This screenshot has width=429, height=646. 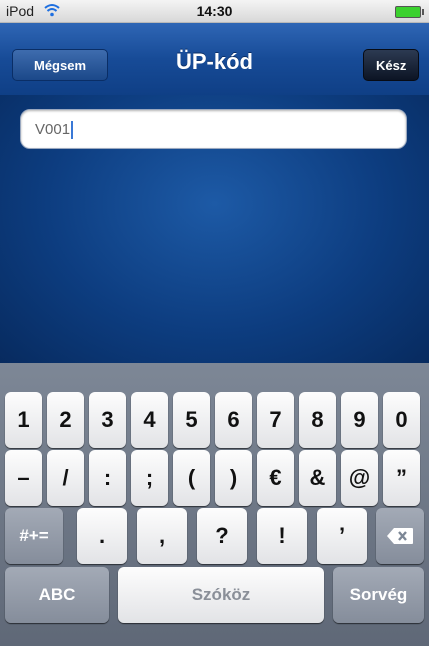 I want to click on key-9: 9, so click(x=359, y=420).